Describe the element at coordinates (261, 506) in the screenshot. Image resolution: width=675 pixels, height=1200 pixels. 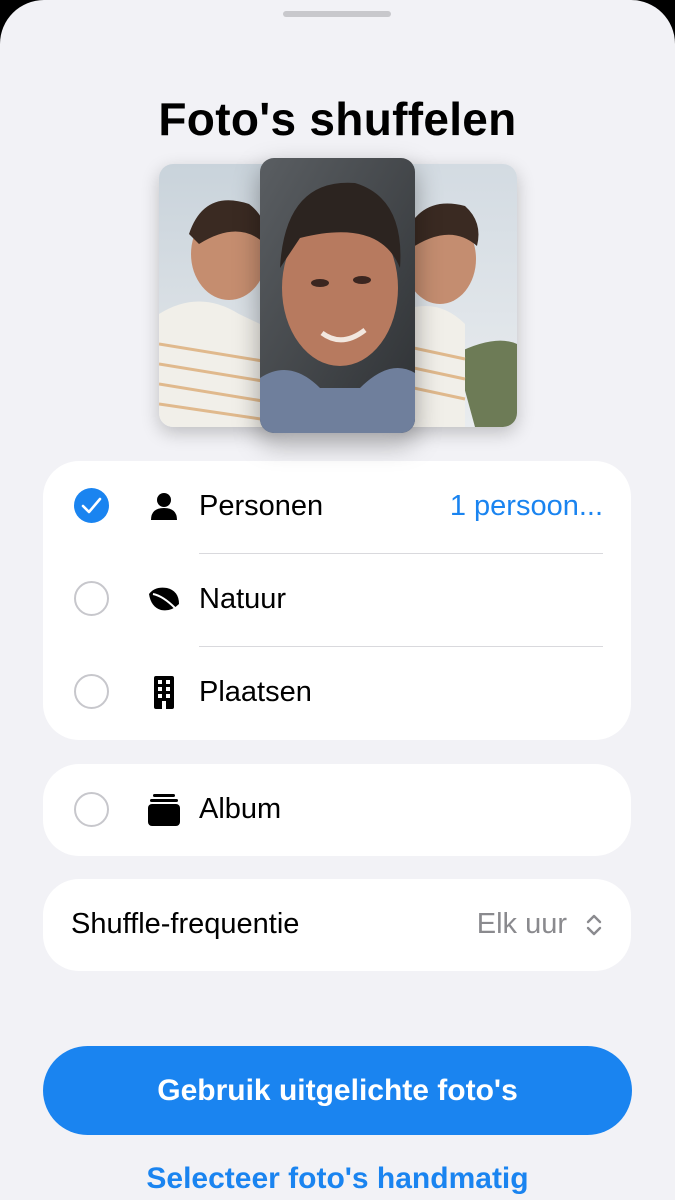
I see `option-label: Personen` at that location.